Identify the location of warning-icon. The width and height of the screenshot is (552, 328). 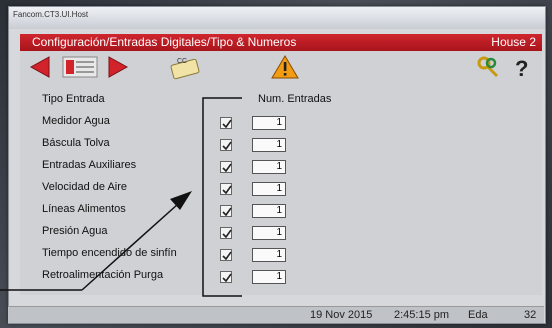
(285, 67).